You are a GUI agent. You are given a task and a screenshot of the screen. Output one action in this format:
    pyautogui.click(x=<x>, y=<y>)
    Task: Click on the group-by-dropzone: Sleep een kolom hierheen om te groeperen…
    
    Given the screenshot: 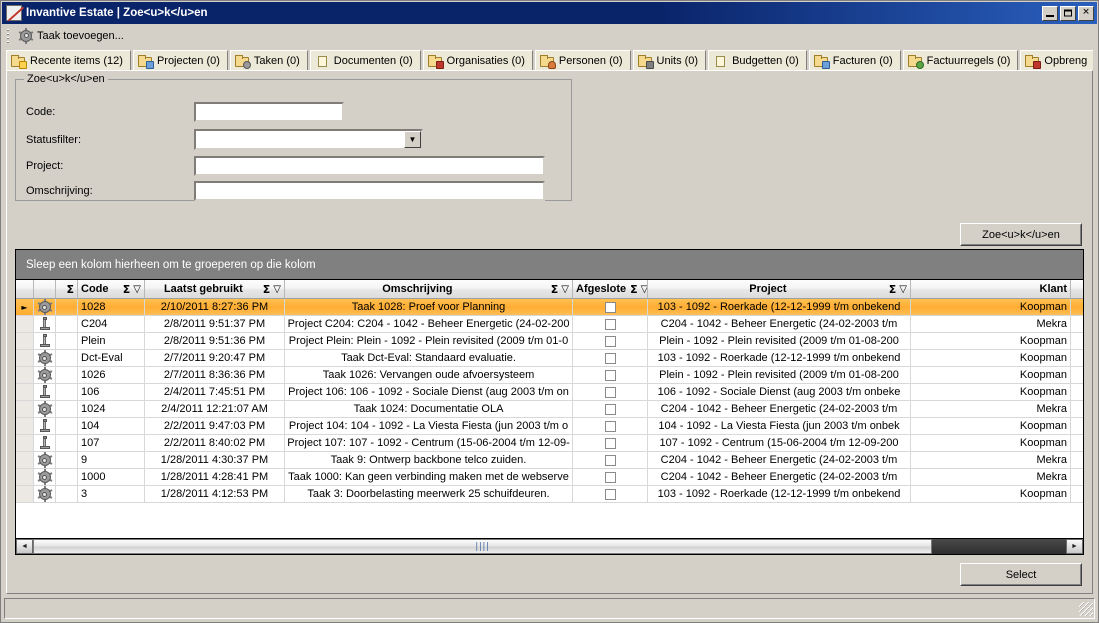 What is the action you would take?
    pyautogui.click(x=549, y=265)
    